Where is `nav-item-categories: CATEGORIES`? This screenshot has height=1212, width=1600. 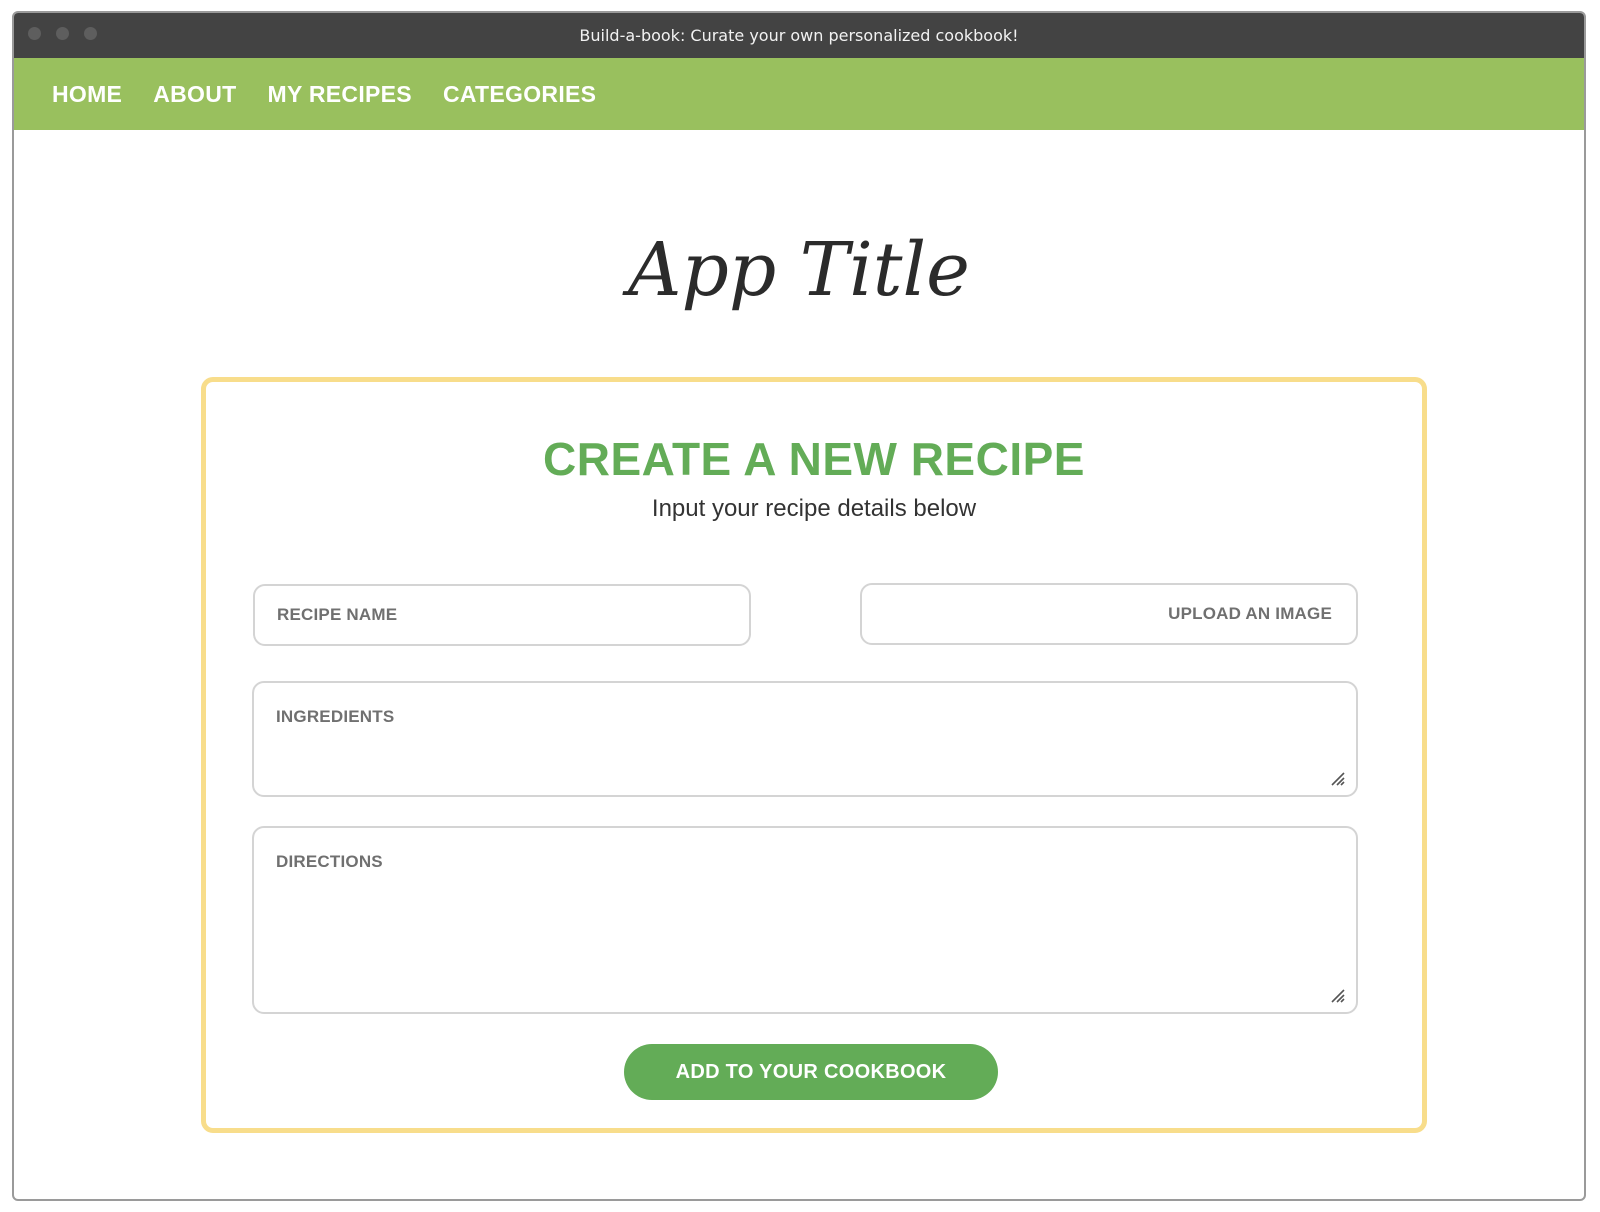 nav-item-categories: CATEGORIES is located at coordinates (519, 94).